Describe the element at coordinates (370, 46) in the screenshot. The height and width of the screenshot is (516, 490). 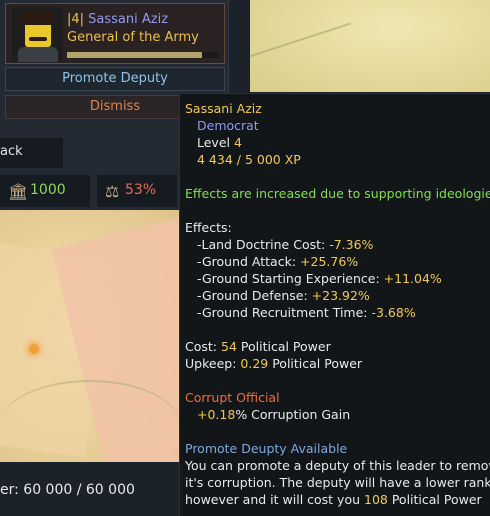
I see `map-terrain-top` at that location.